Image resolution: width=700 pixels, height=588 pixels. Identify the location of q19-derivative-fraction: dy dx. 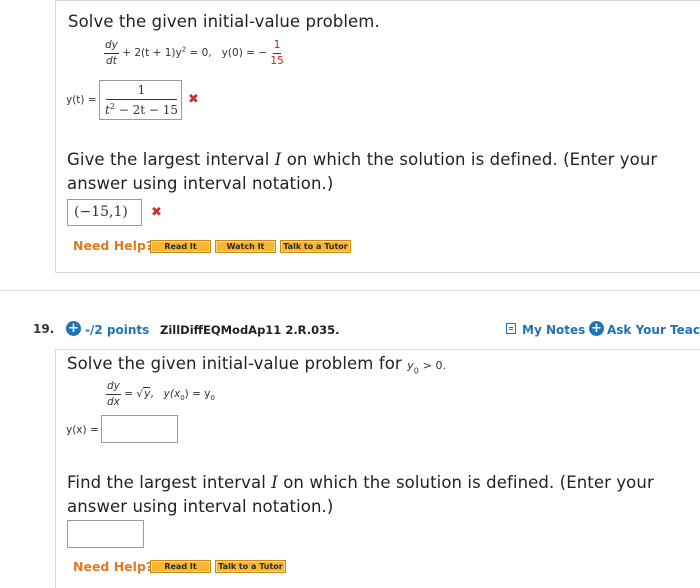
(113, 394).